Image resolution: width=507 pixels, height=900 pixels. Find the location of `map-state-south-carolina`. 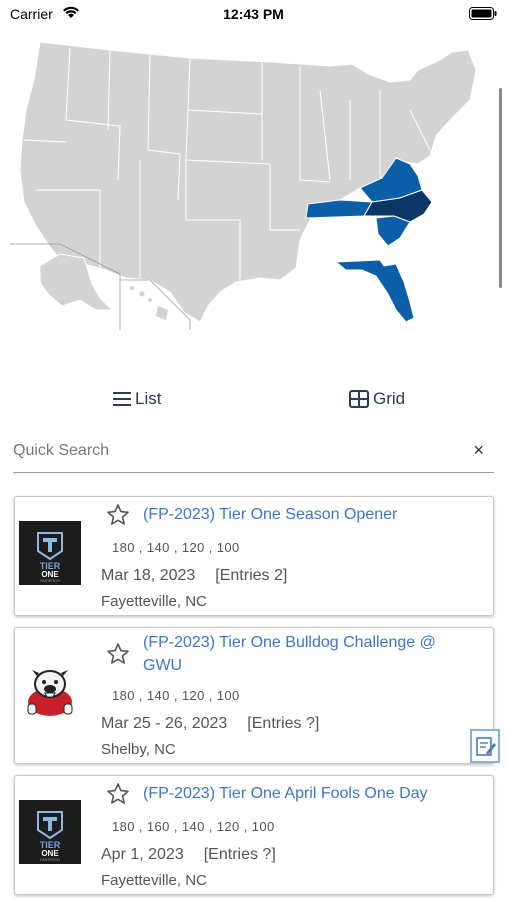

map-state-south-carolina is located at coordinates (393, 231).